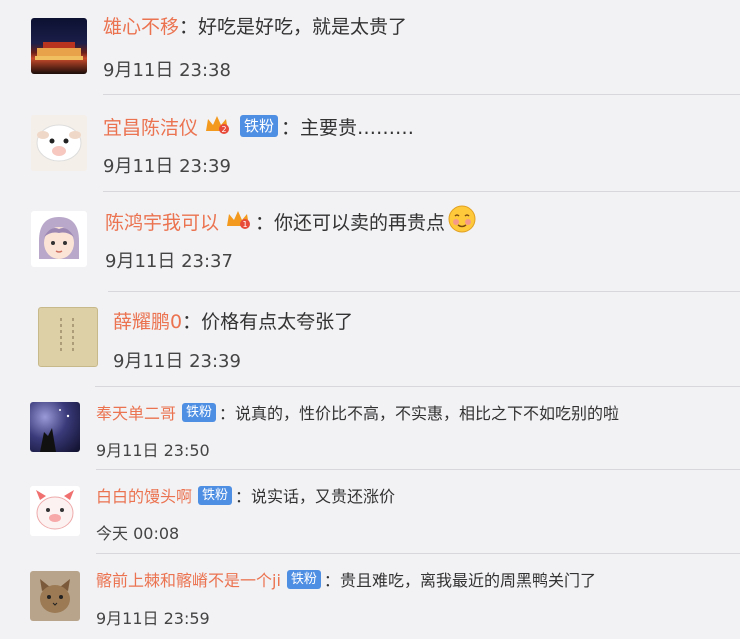 This screenshot has width=740, height=639. Describe the element at coordinates (217, 126) in the screenshot. I see `crown-badge-icon: 2` at that location.